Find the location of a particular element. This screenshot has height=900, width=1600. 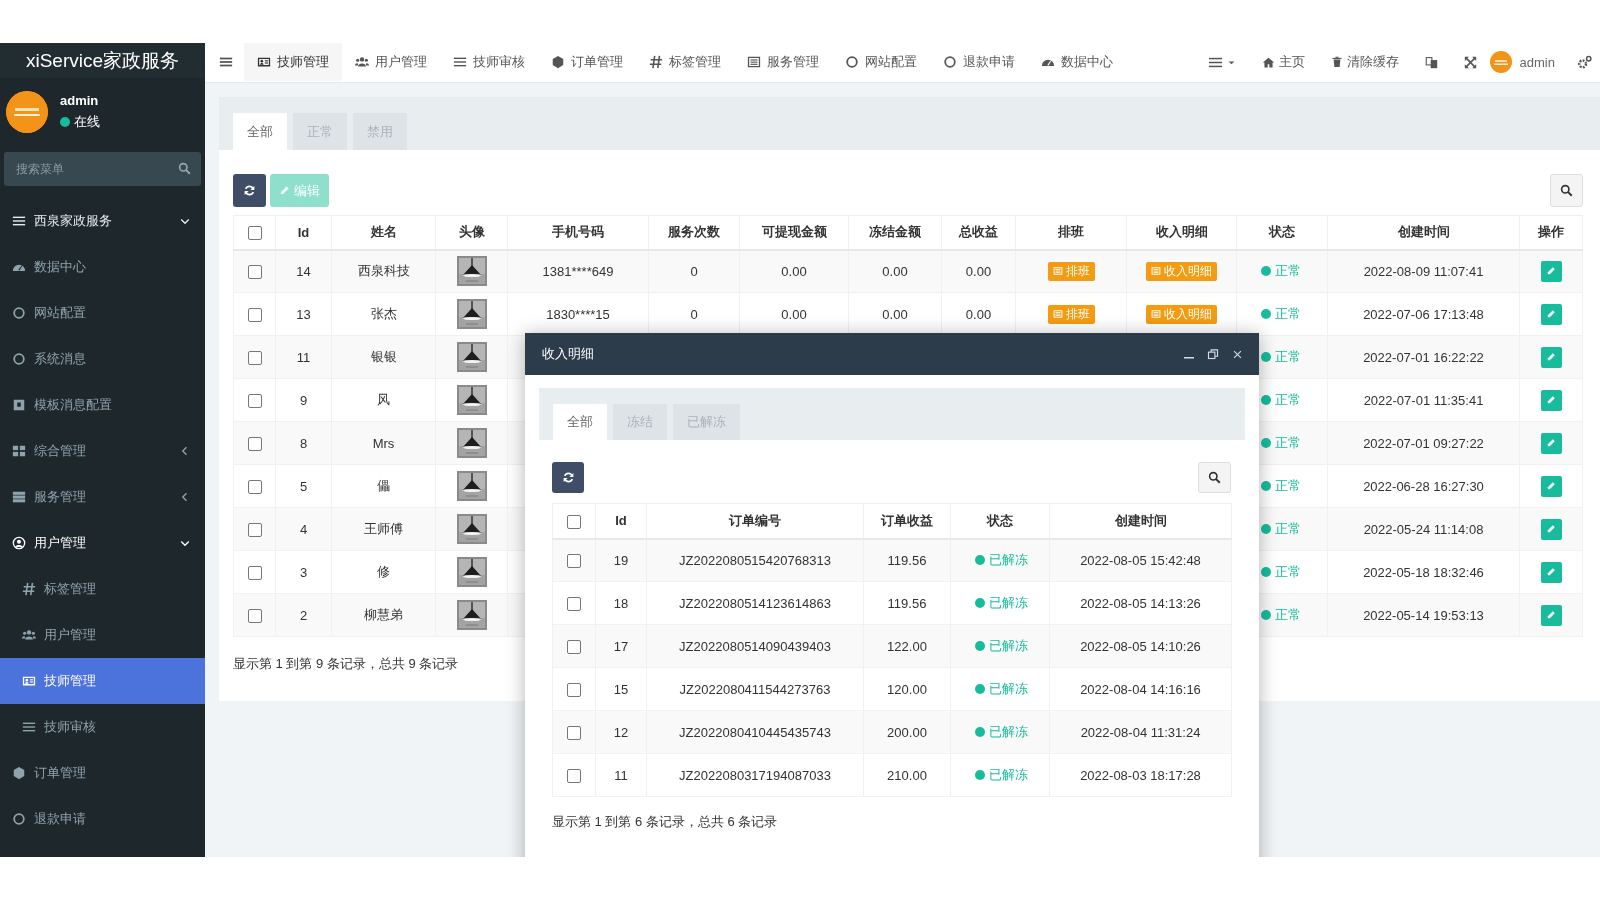

table-cell: 120.00 is located at coordinates (907, 689).